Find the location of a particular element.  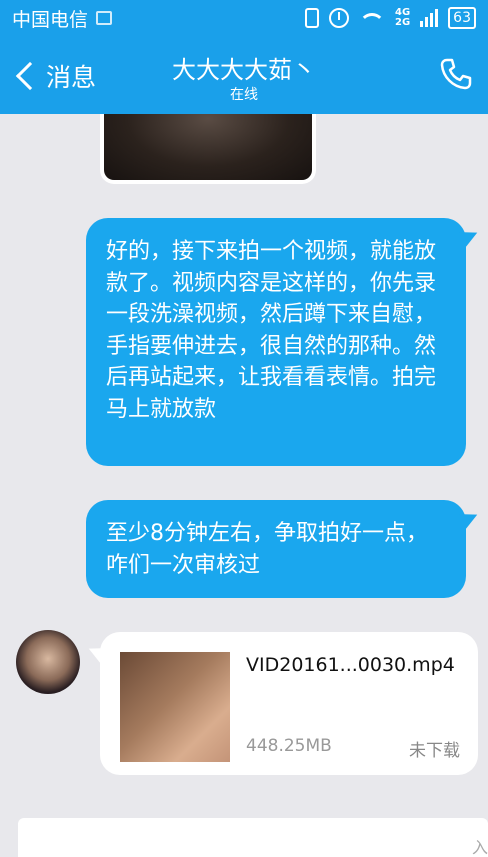

wifi-icon is located at coordinates (372, 18).